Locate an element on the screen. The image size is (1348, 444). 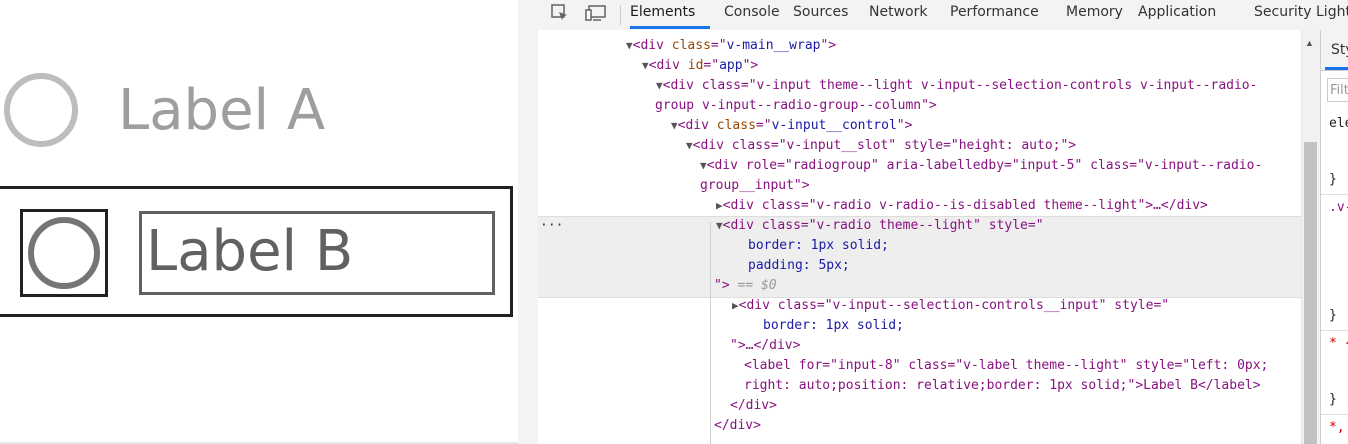
scroll-up-arrow-icon: ▲ is located at coordinates (1309, 43).